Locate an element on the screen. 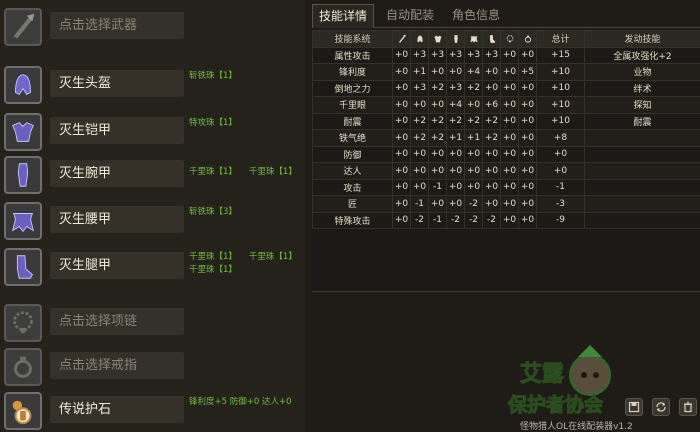 This screenshot has height=432, width=700. equipment-slot: 灭生腰甲 斩铁珠【3】 is located at coordinates (152, 221).